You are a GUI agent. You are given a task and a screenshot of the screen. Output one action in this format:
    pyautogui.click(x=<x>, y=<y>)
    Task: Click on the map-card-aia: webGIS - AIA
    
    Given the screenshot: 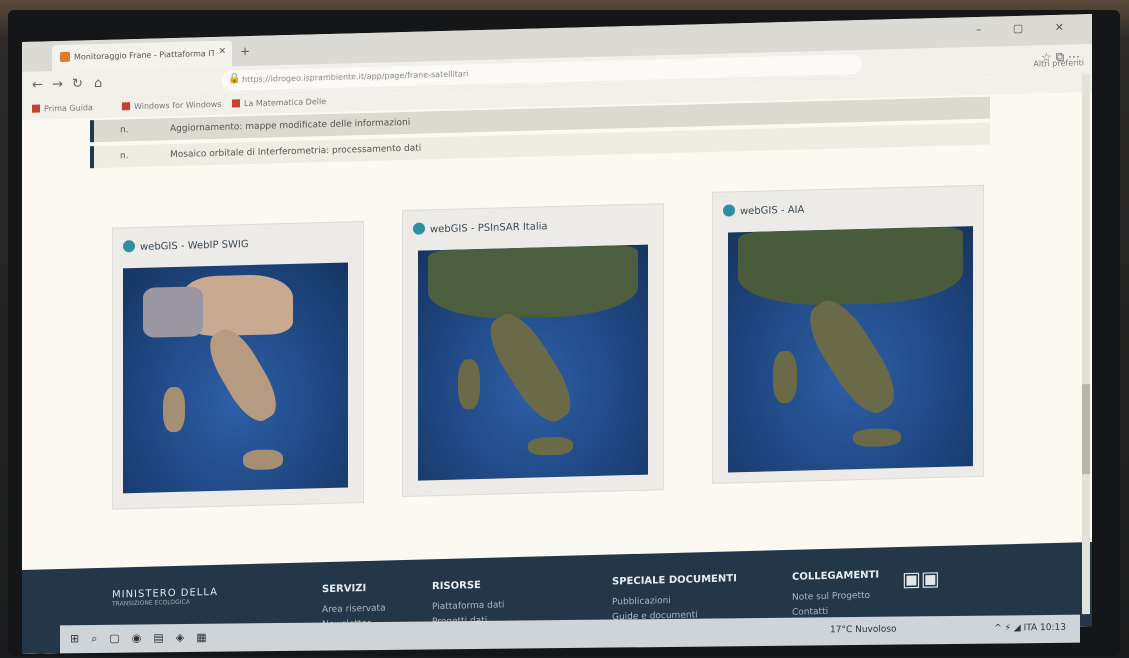 What is the action you would take?
    pyautogui.click(x=848, y=334)
    